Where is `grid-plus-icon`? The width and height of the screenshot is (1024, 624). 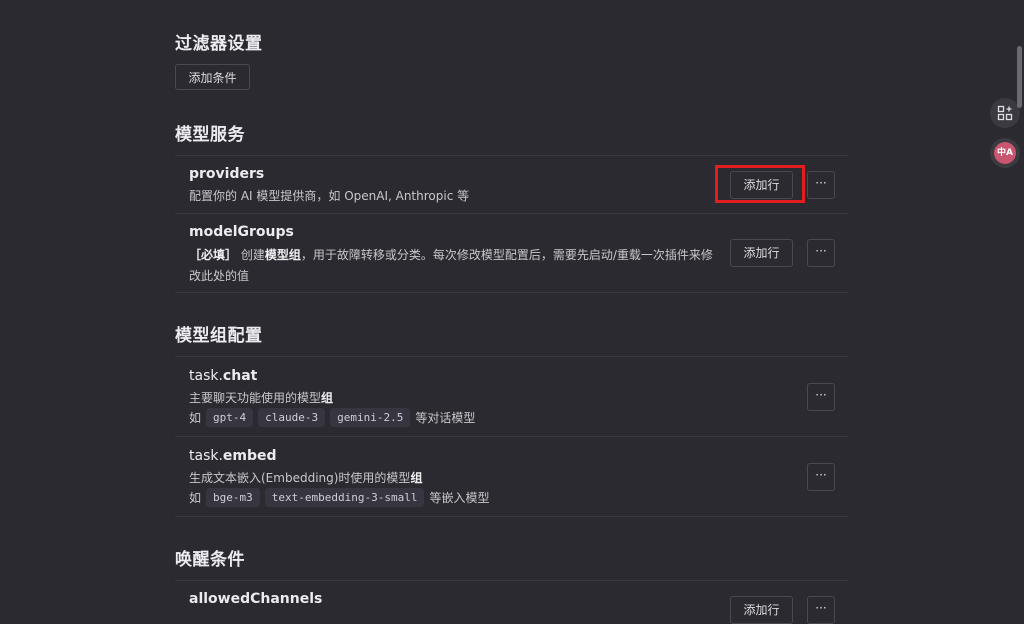 grid-plus-icon is located at coordinates (1005, 113).